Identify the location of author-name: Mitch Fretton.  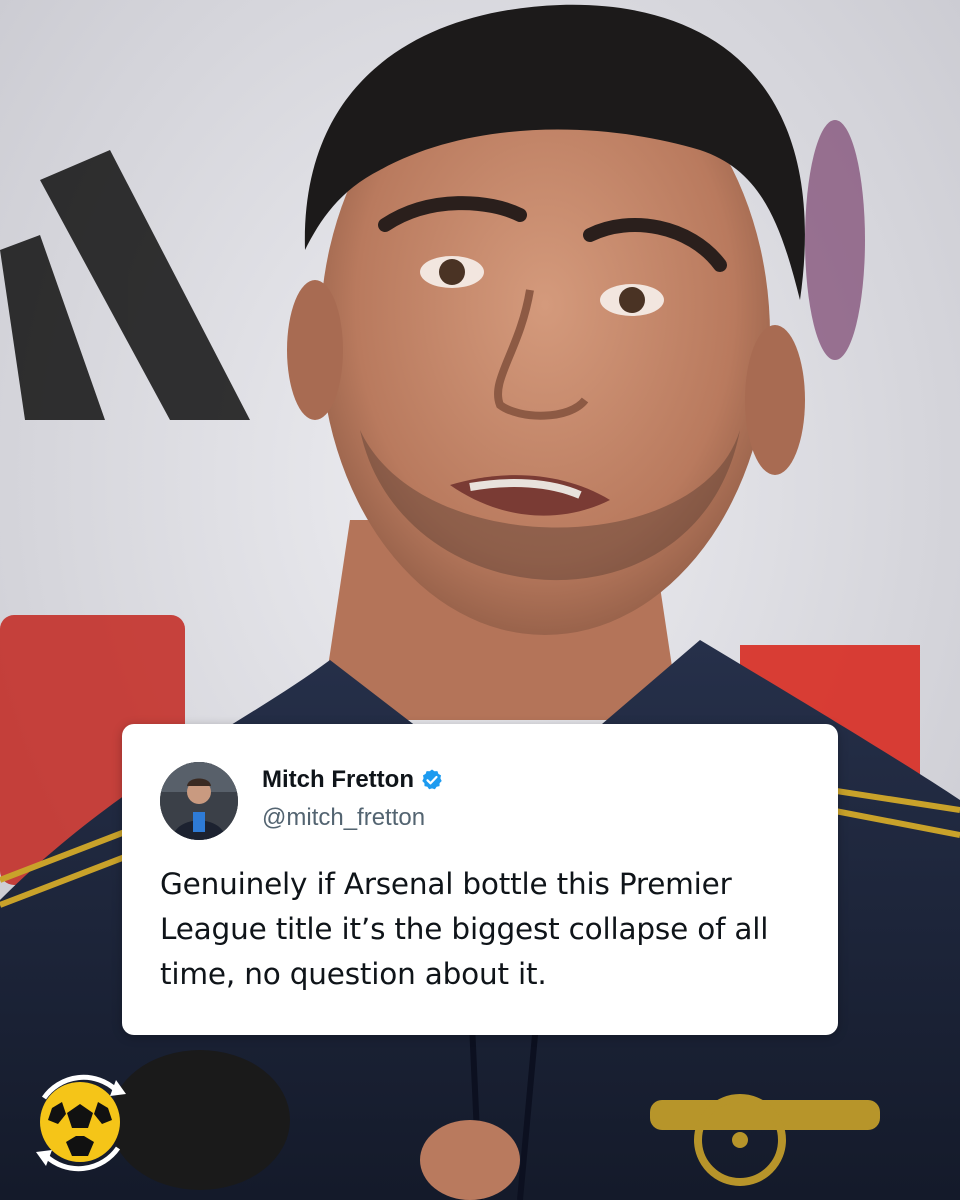
(338, 779).